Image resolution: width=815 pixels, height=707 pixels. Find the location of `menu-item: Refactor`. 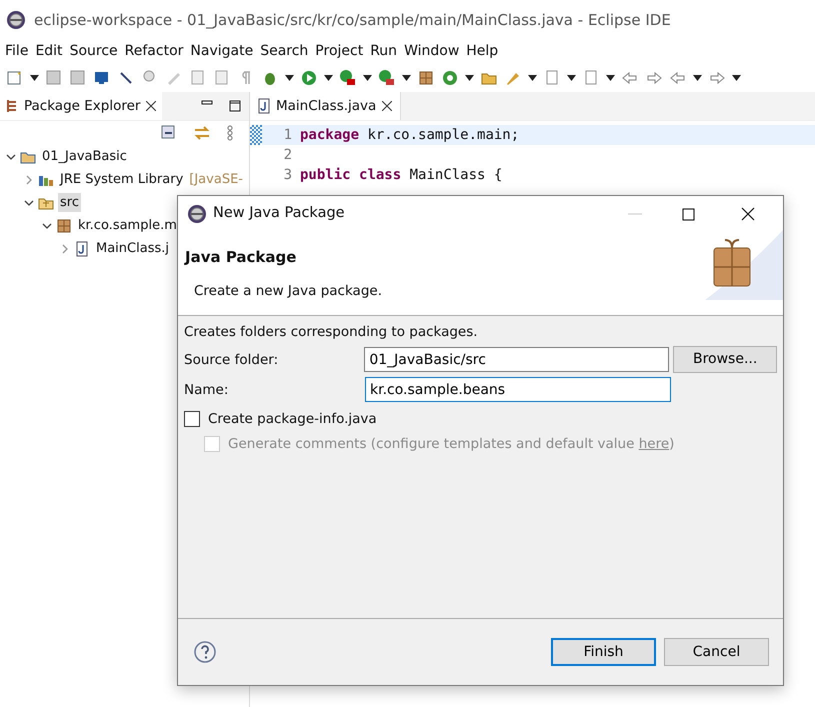

menu-item: Refactor is located at coordinates (157, 51).